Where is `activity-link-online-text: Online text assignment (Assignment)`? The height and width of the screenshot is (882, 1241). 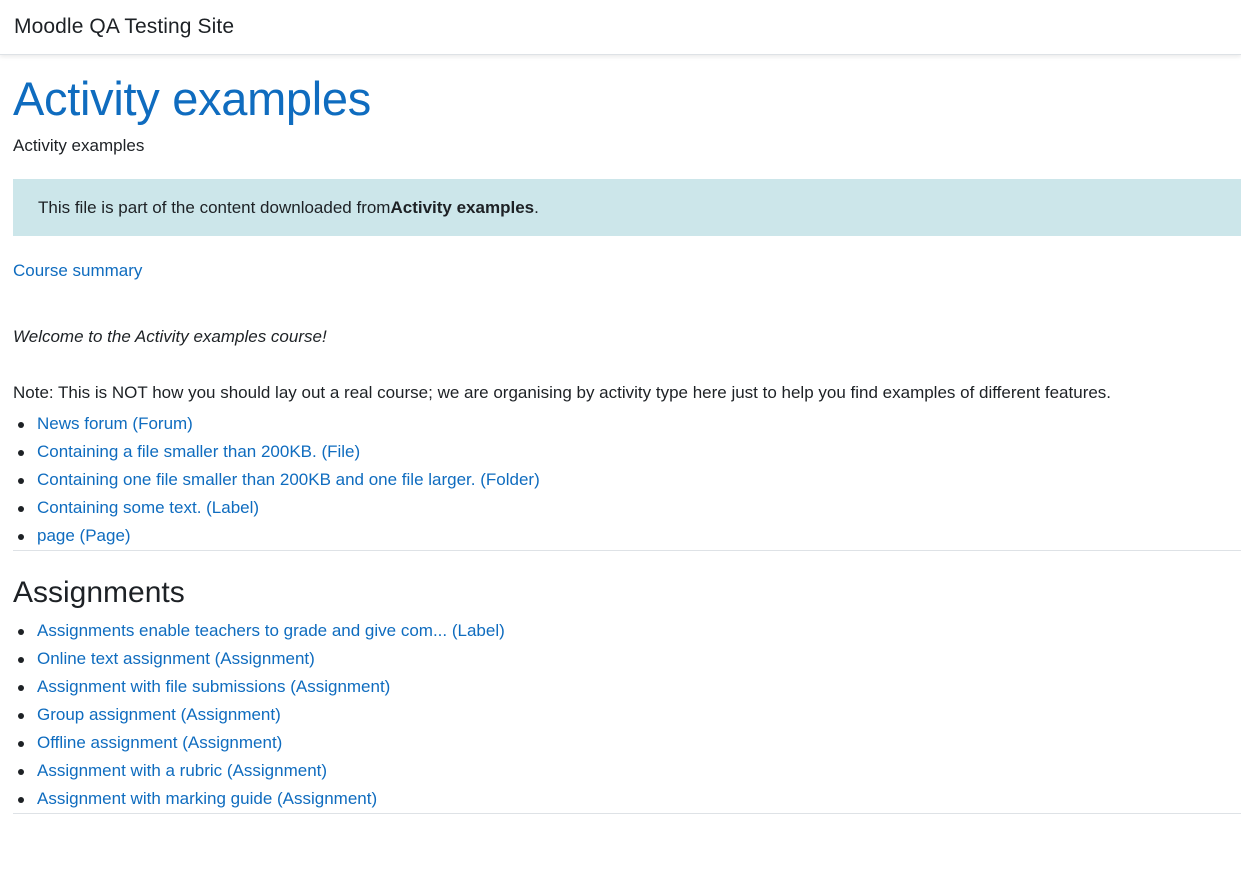
activity-link-online-text: Online text assignment (Assignment) is located at coordinates (176, 658).